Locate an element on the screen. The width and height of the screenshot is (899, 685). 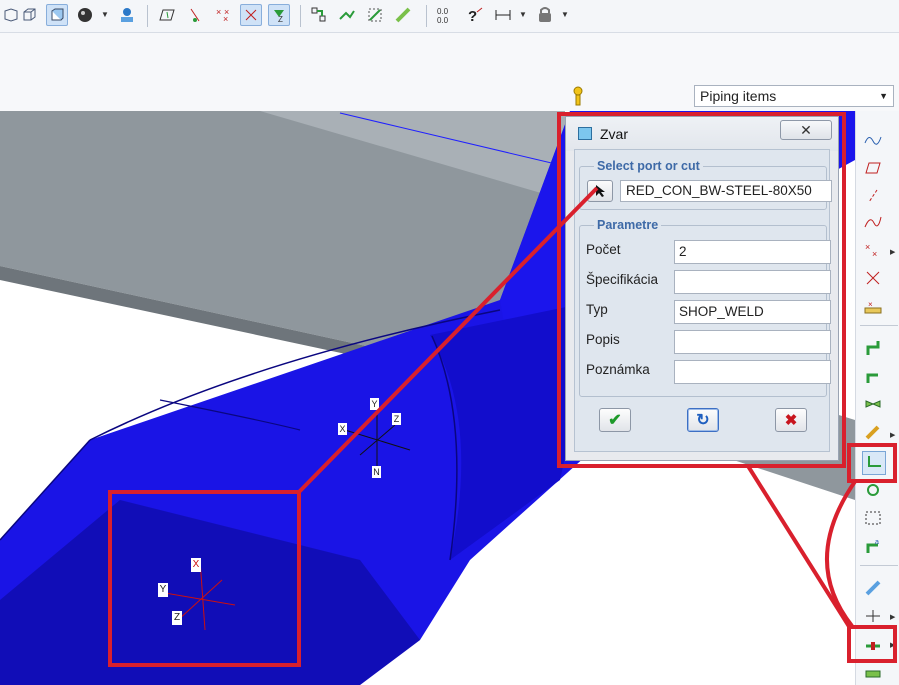
coordinates-icon: 0.0 0.0 is located at coordinates (445, 15).